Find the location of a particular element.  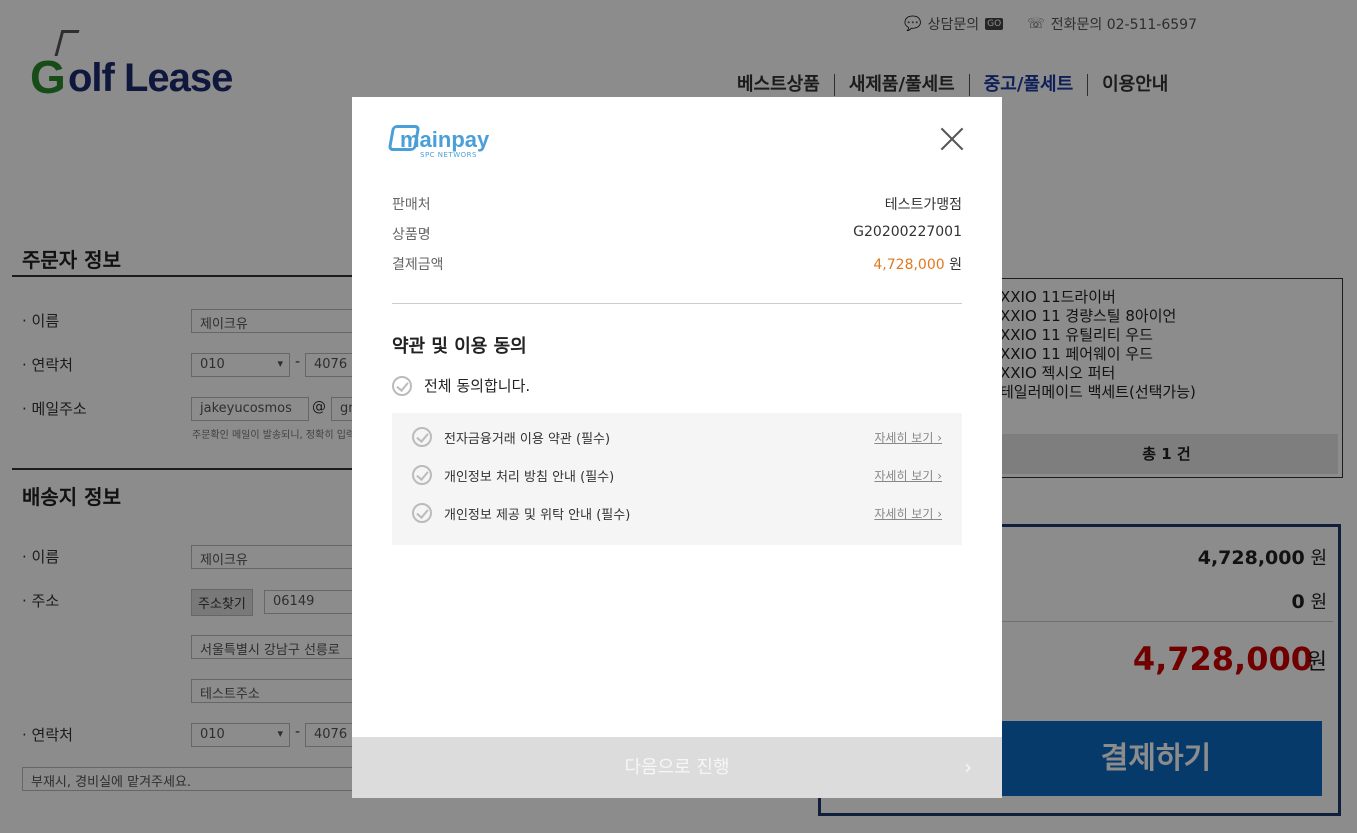

term-item: 개인정보 처리 방침 안내 (필수) 자세히 보기 › is located at coordinates (677, 475).